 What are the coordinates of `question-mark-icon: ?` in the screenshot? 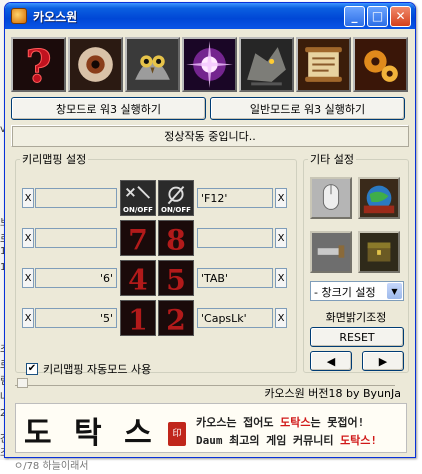 It's located at (38, 64).